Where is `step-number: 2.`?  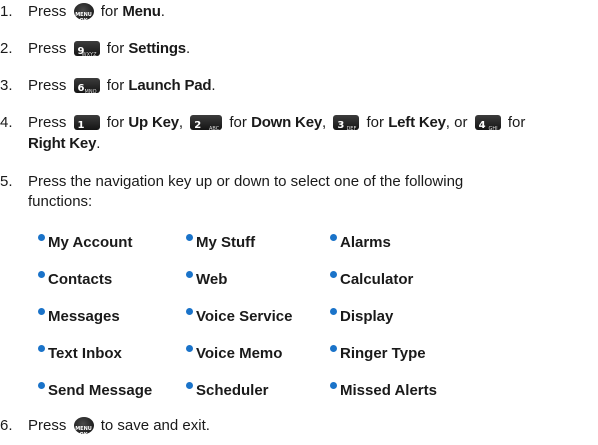
step-number: 2. is located at coordinates (6, 48).